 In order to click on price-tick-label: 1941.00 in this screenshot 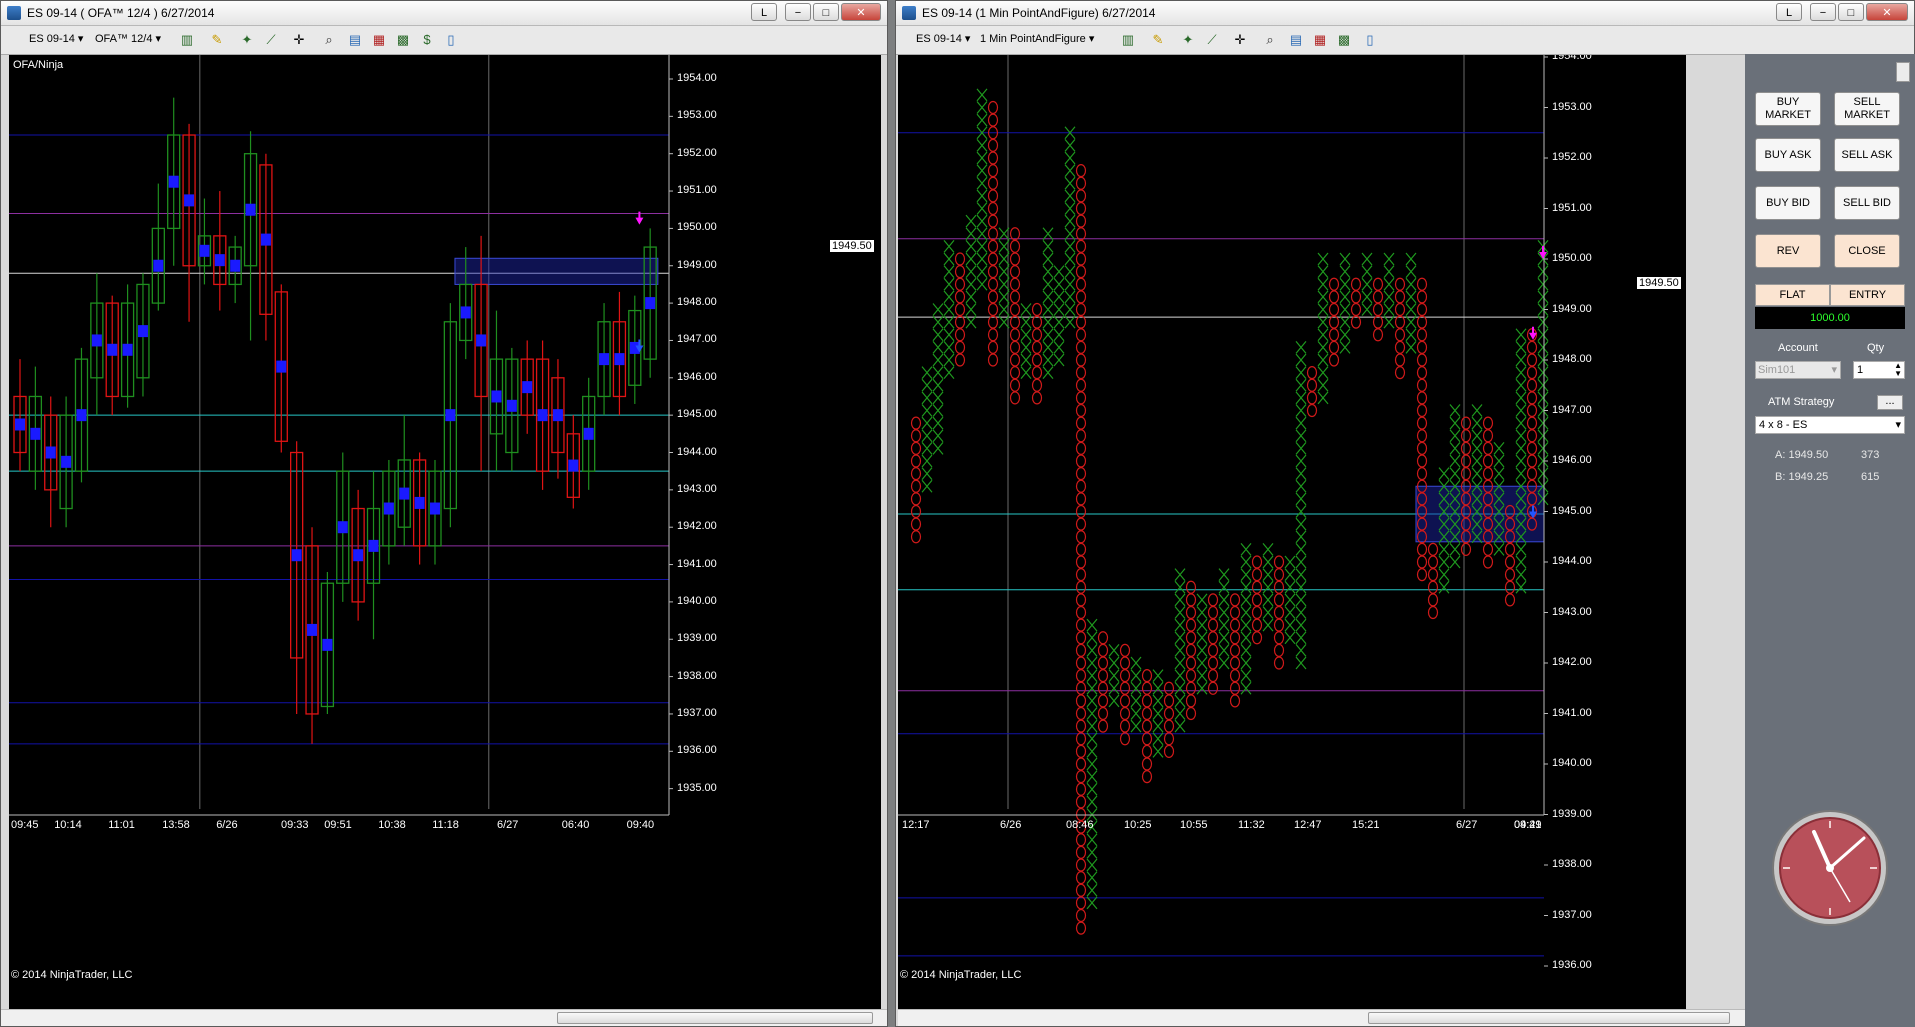, I will do `click(697, 563)`.